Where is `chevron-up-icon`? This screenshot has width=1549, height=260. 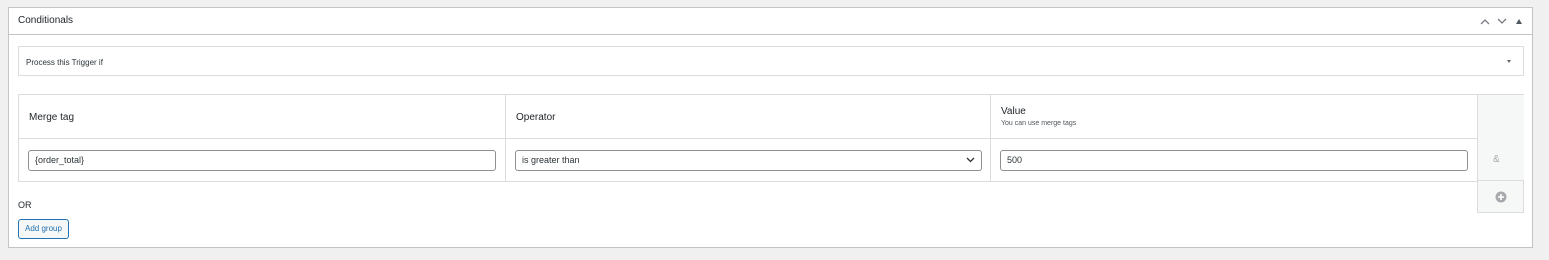 chevron-up-icon is located at coordinates (1485, 21).